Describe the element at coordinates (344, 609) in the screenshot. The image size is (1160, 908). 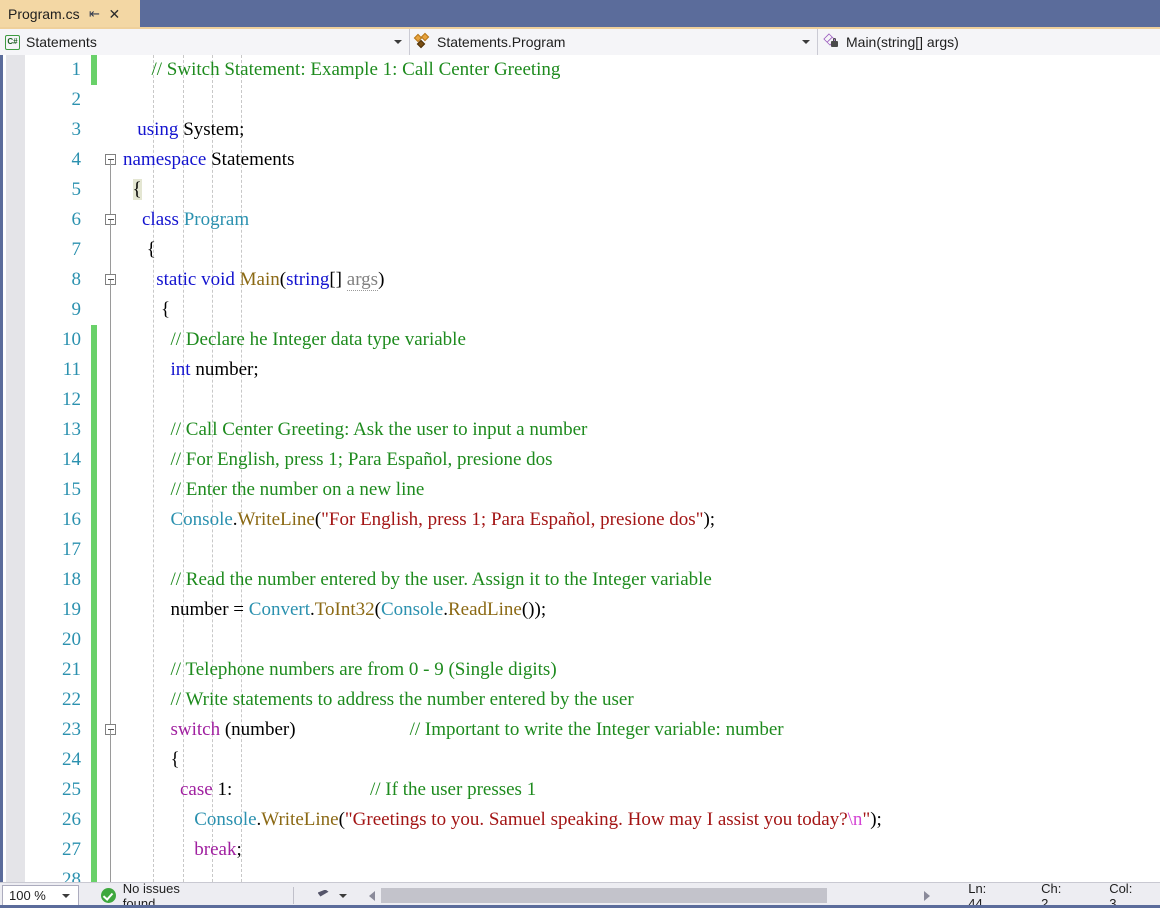
I see `token-method: ToInt32` at that location.